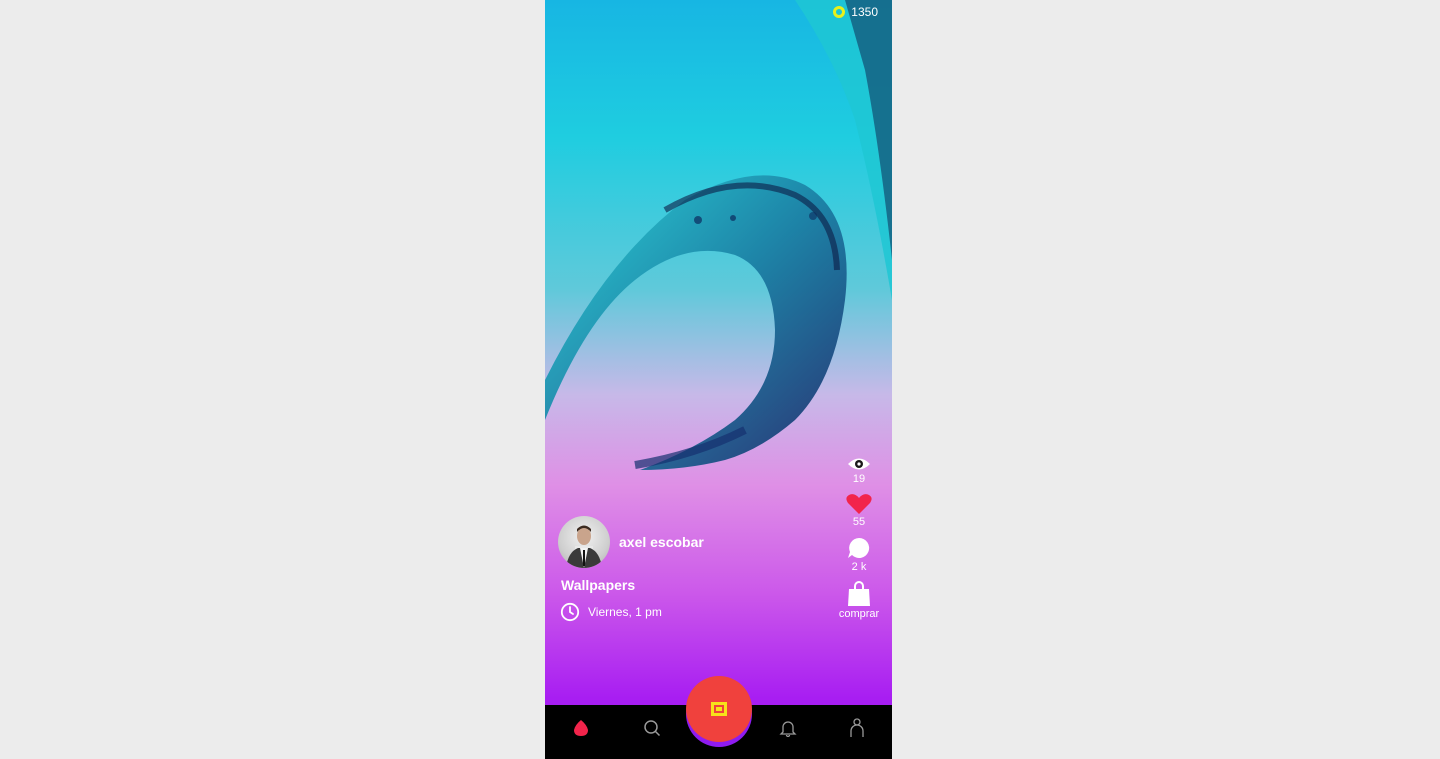 The height and width of the screenshot is (759, 1440). I want to click on shopping-bag-icon, so click(859, 593).